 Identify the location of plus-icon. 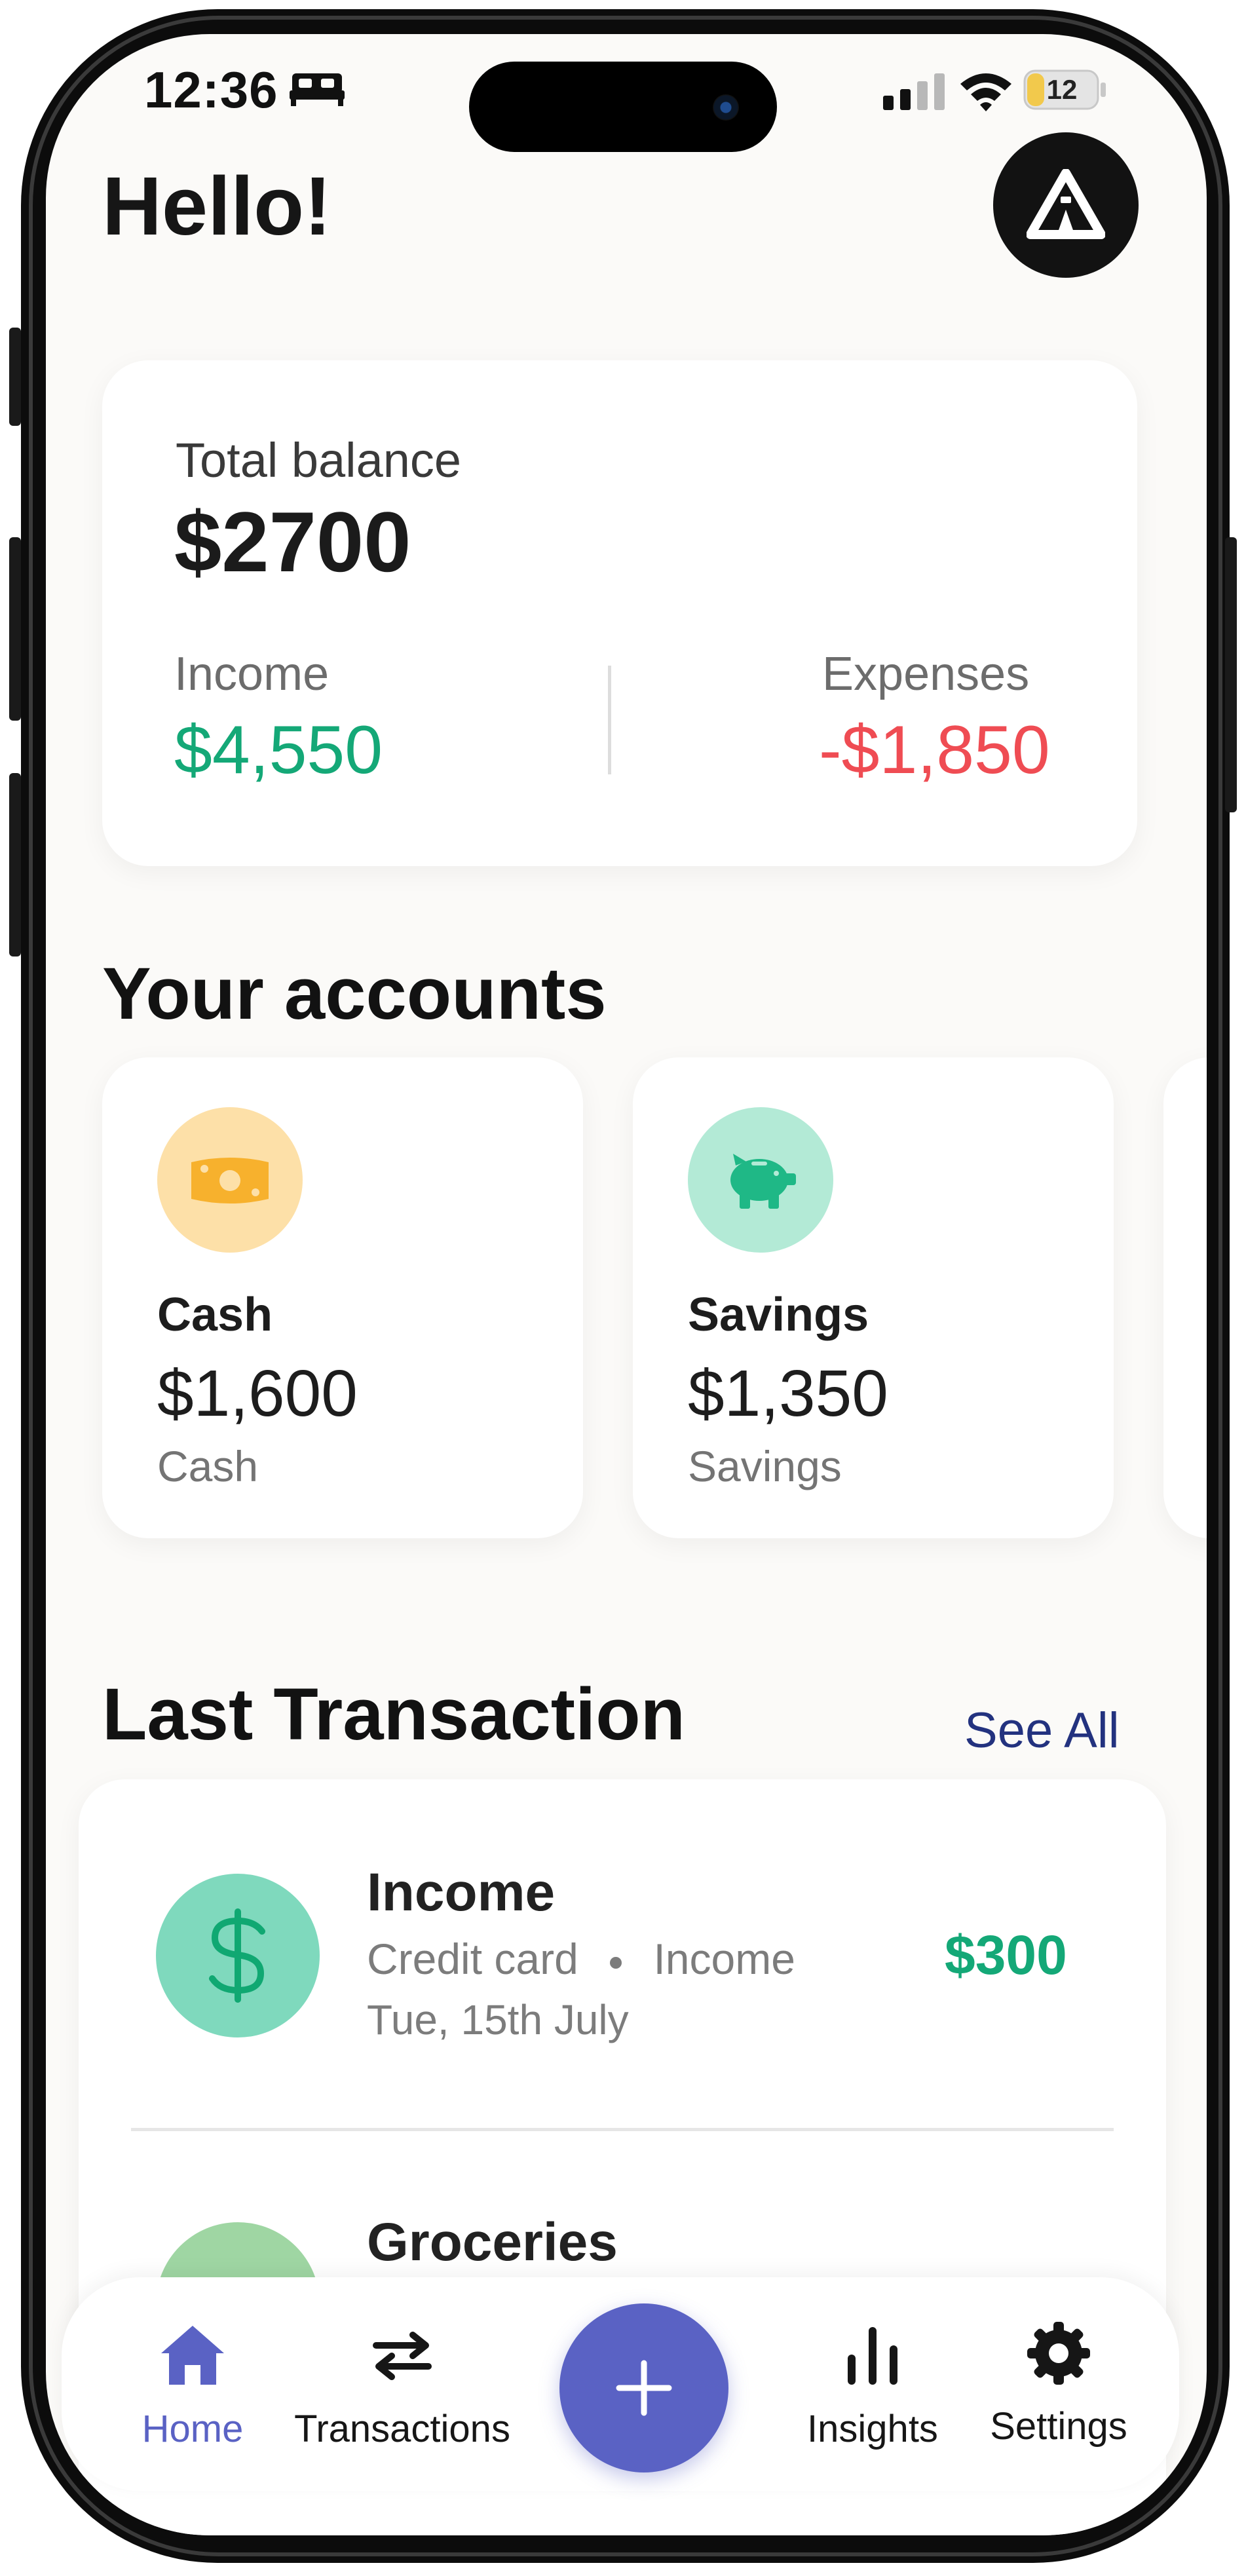
(644, 2388).